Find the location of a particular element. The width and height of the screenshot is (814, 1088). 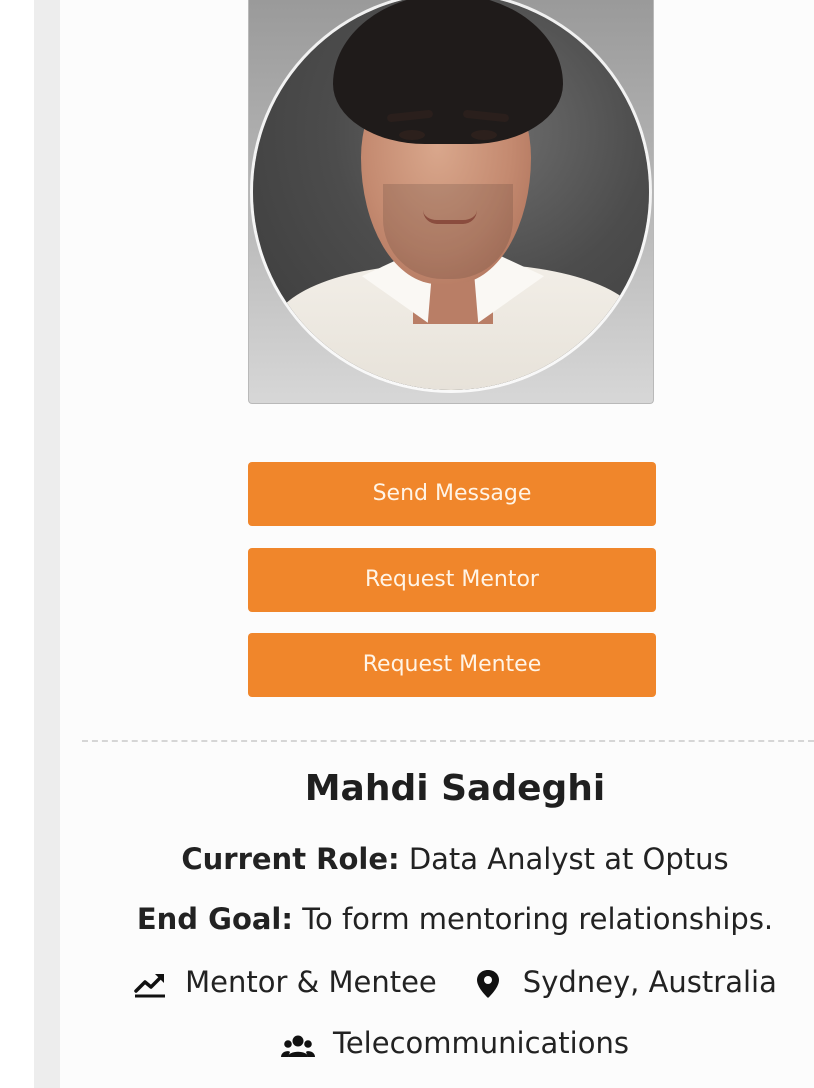

profile-meta-row: Mentor & Mentee Sydney, Australia is located at coordinates (437, 981).